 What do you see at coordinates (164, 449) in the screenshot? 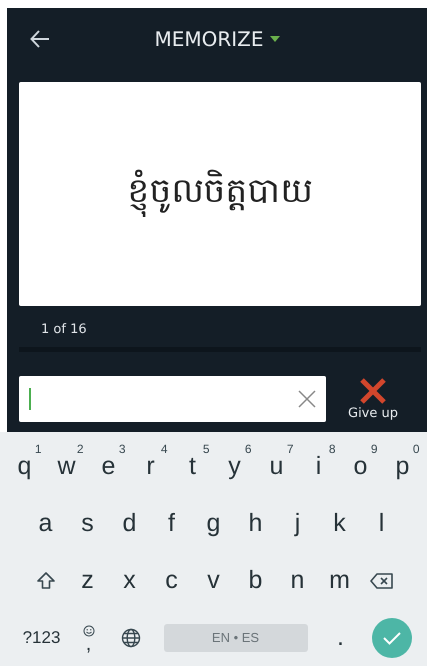
I see `key-hint: 4` at bounding box center [164, 449].